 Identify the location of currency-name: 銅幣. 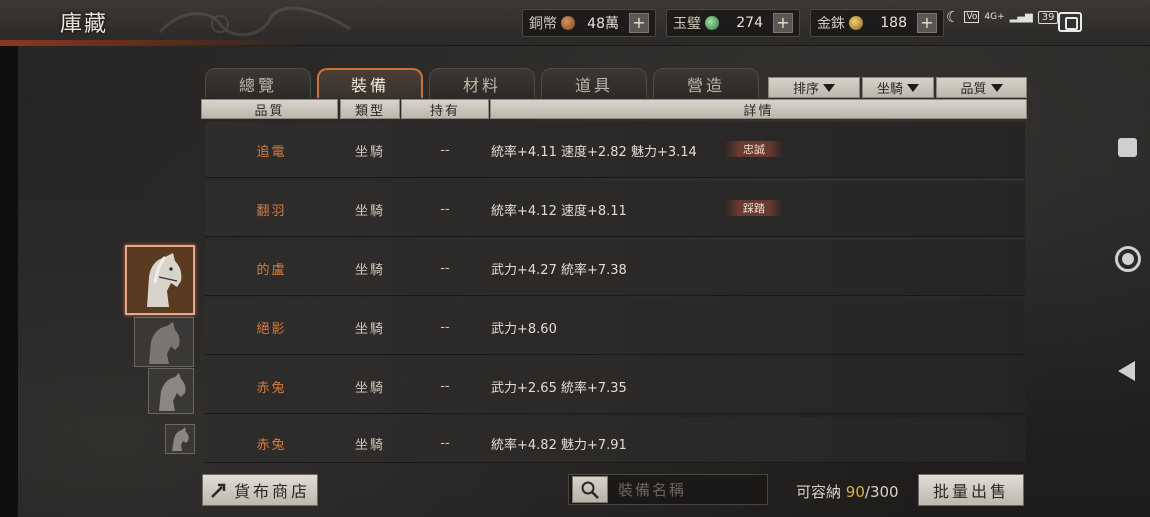
(543, 24).